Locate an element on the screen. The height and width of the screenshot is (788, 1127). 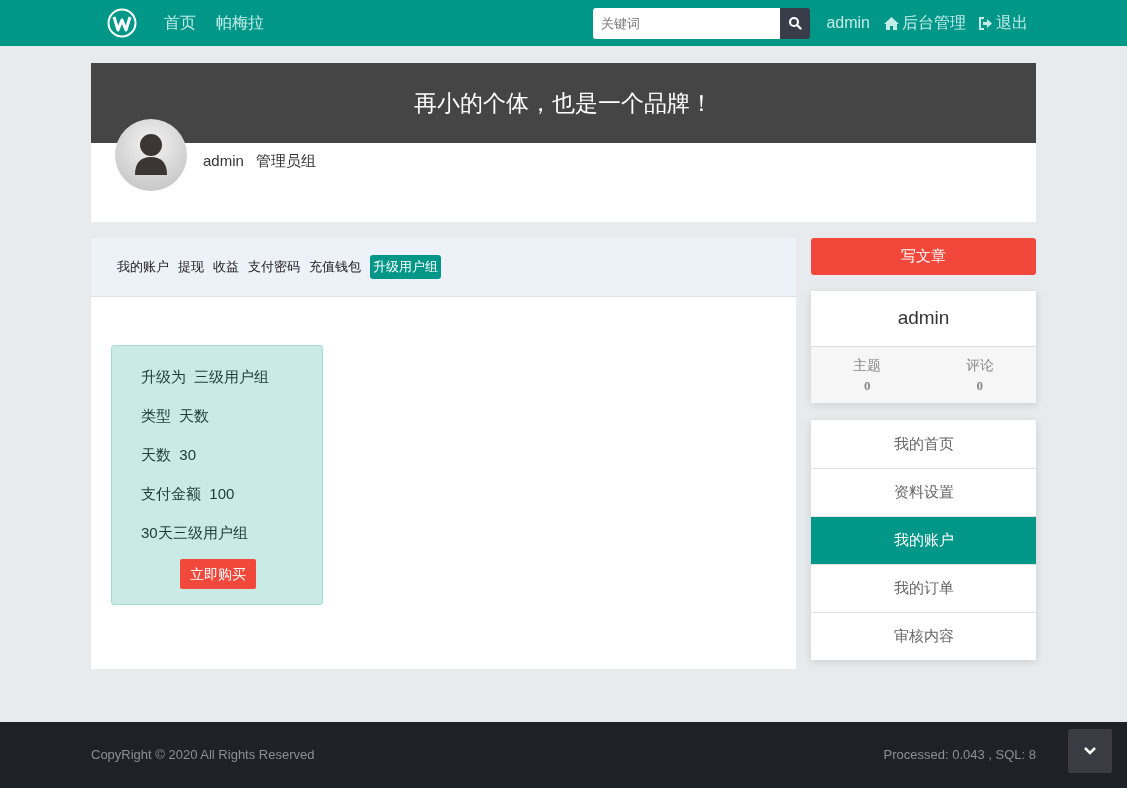
username: admin is located at coordinates (223, 161).